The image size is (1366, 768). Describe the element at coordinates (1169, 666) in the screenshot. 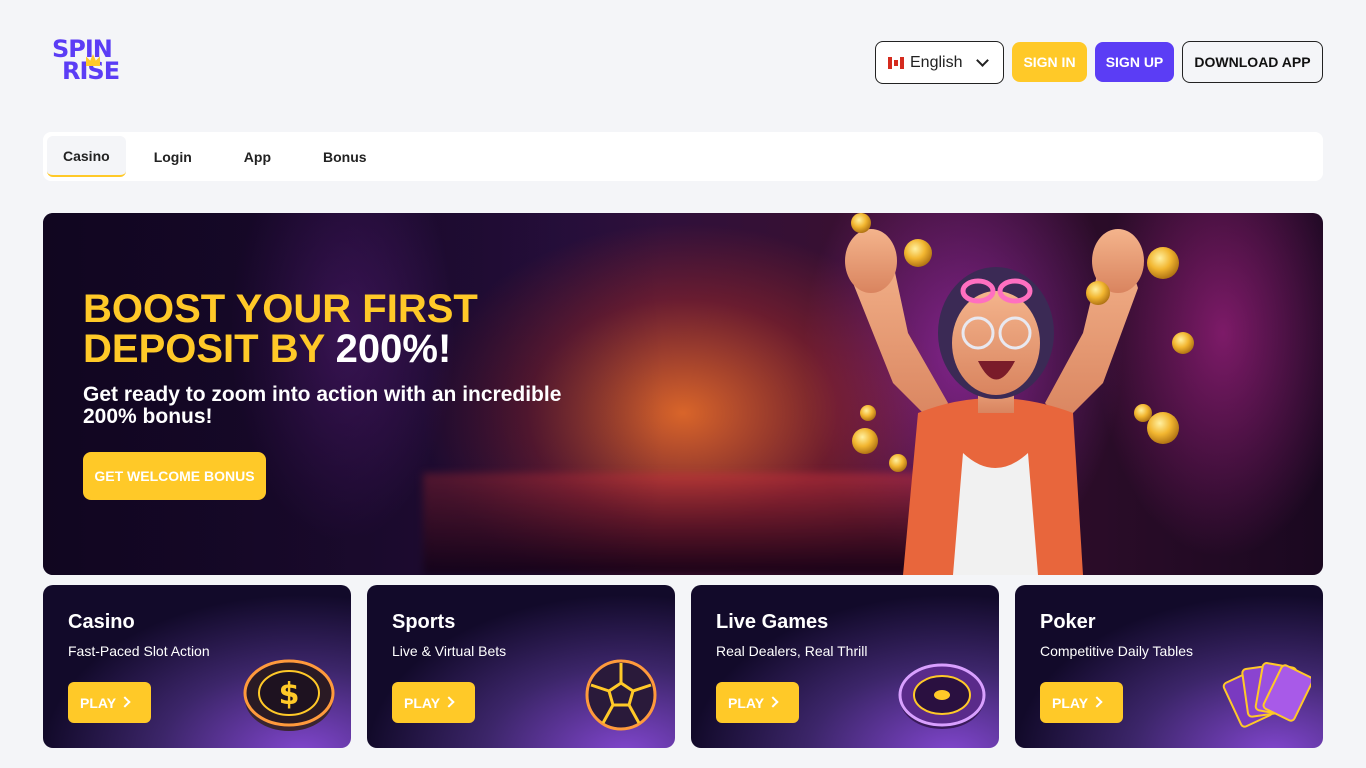

I see `card-poker: Poker Competitive Daily Tables PLAY` at that location.